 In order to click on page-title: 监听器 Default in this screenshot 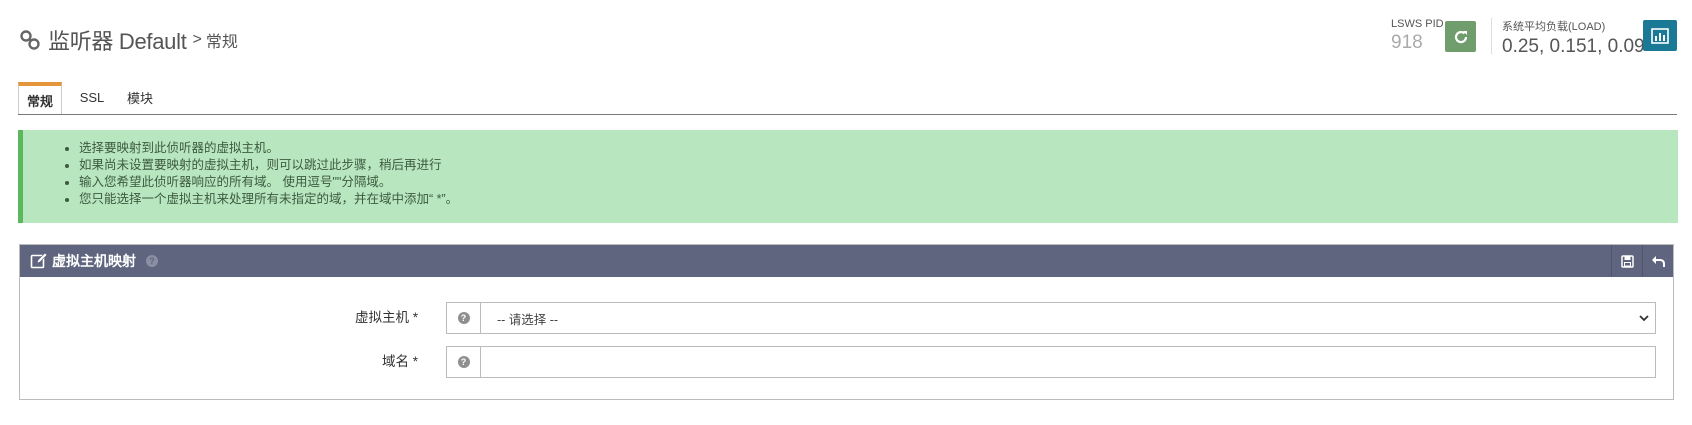, I will do `click(117, 41)`.